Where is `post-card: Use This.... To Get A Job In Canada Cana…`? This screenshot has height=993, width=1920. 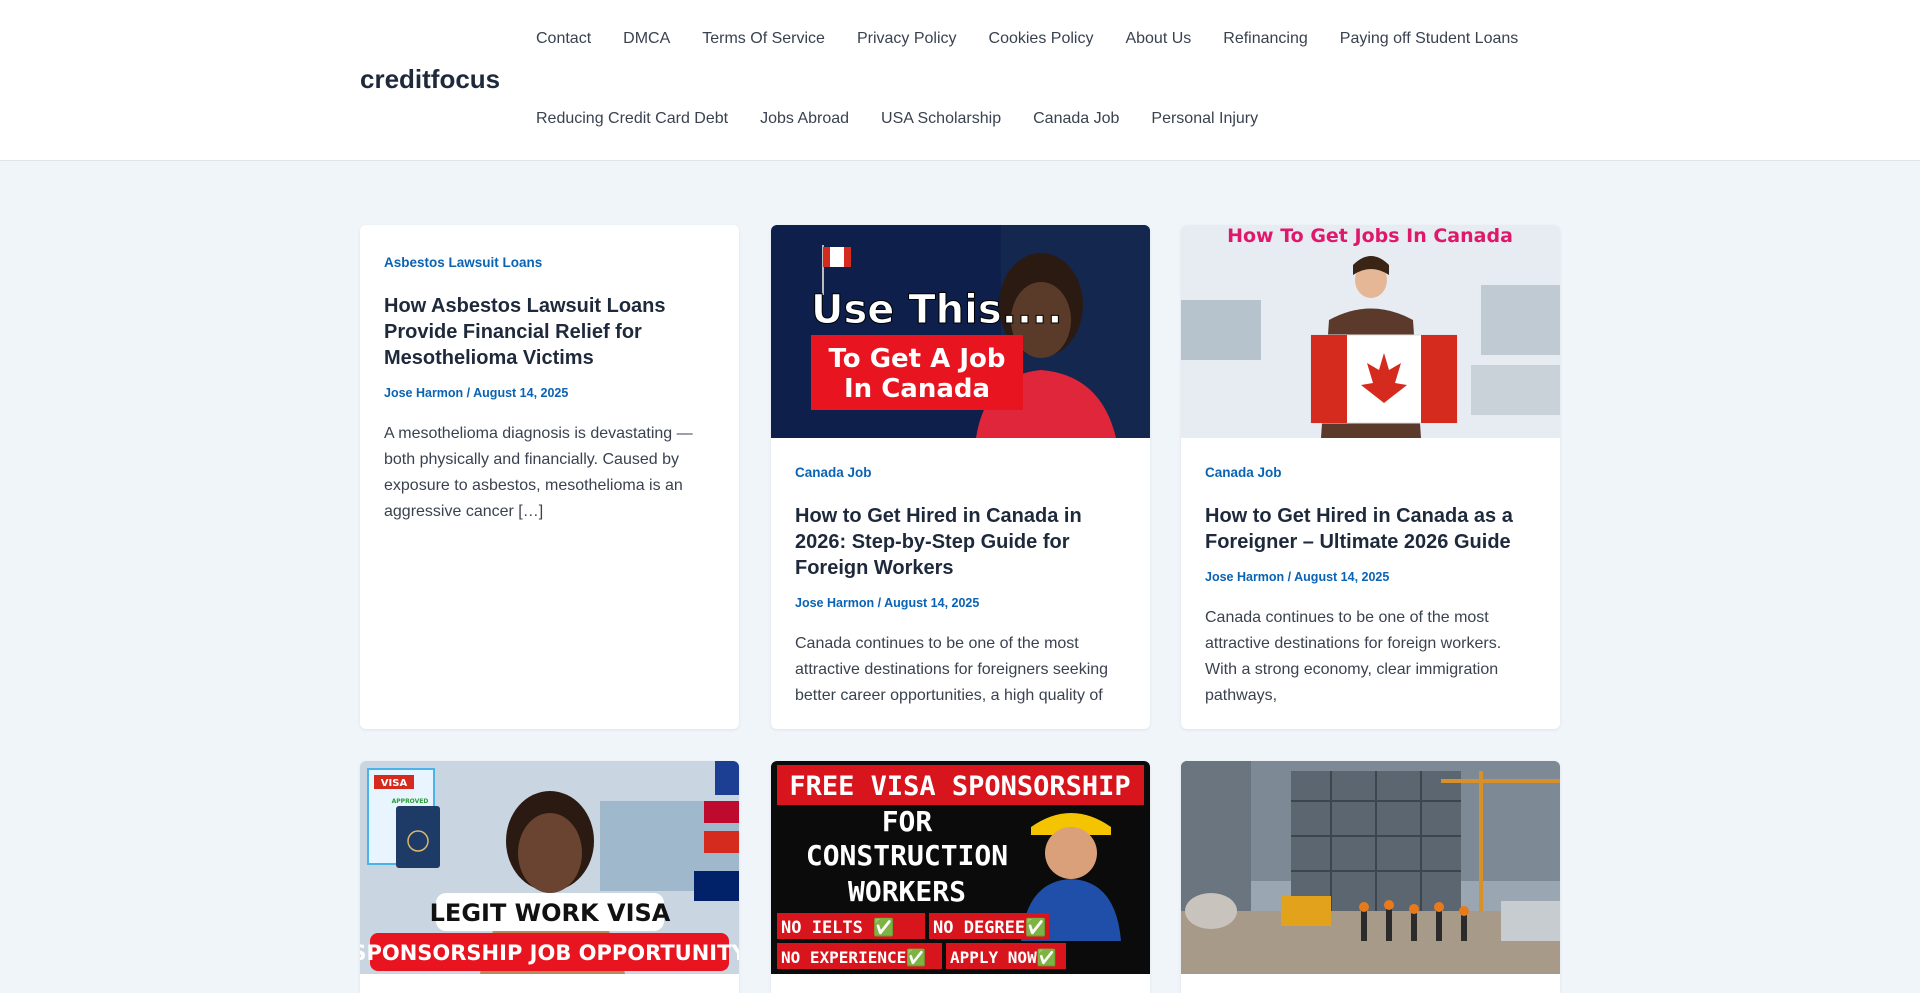 post-card: Use This.... To Get A Job In Canada Cana… is located at coordinates (960, 477).